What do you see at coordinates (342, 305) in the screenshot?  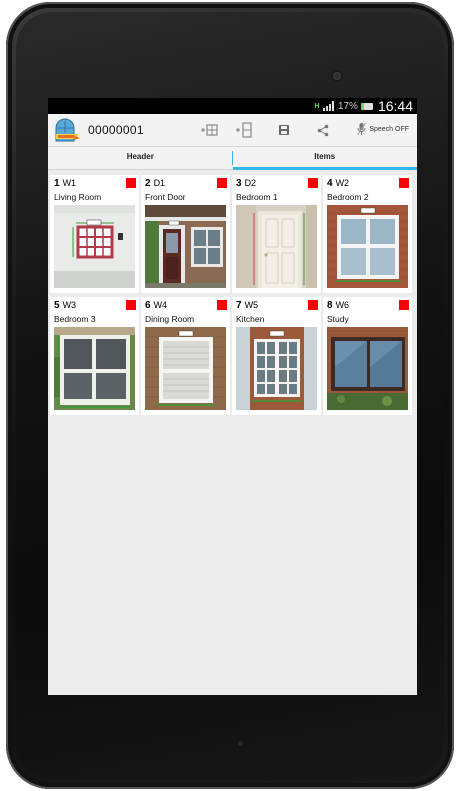 I see `item-code: W6` at bounding box center [342, 305].